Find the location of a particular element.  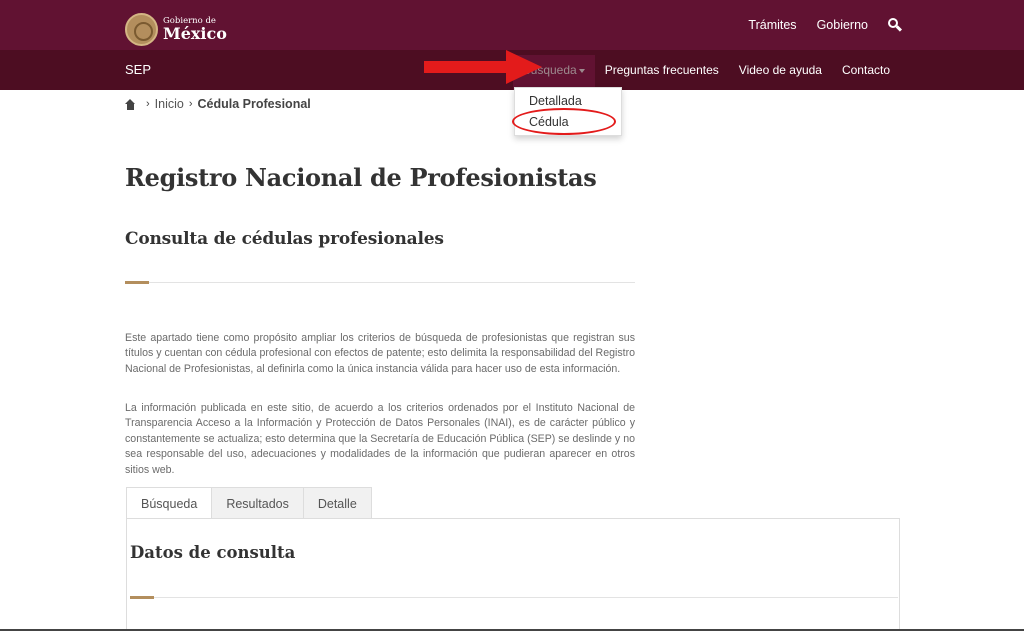

home-icon is located at coordinates (130, 104).